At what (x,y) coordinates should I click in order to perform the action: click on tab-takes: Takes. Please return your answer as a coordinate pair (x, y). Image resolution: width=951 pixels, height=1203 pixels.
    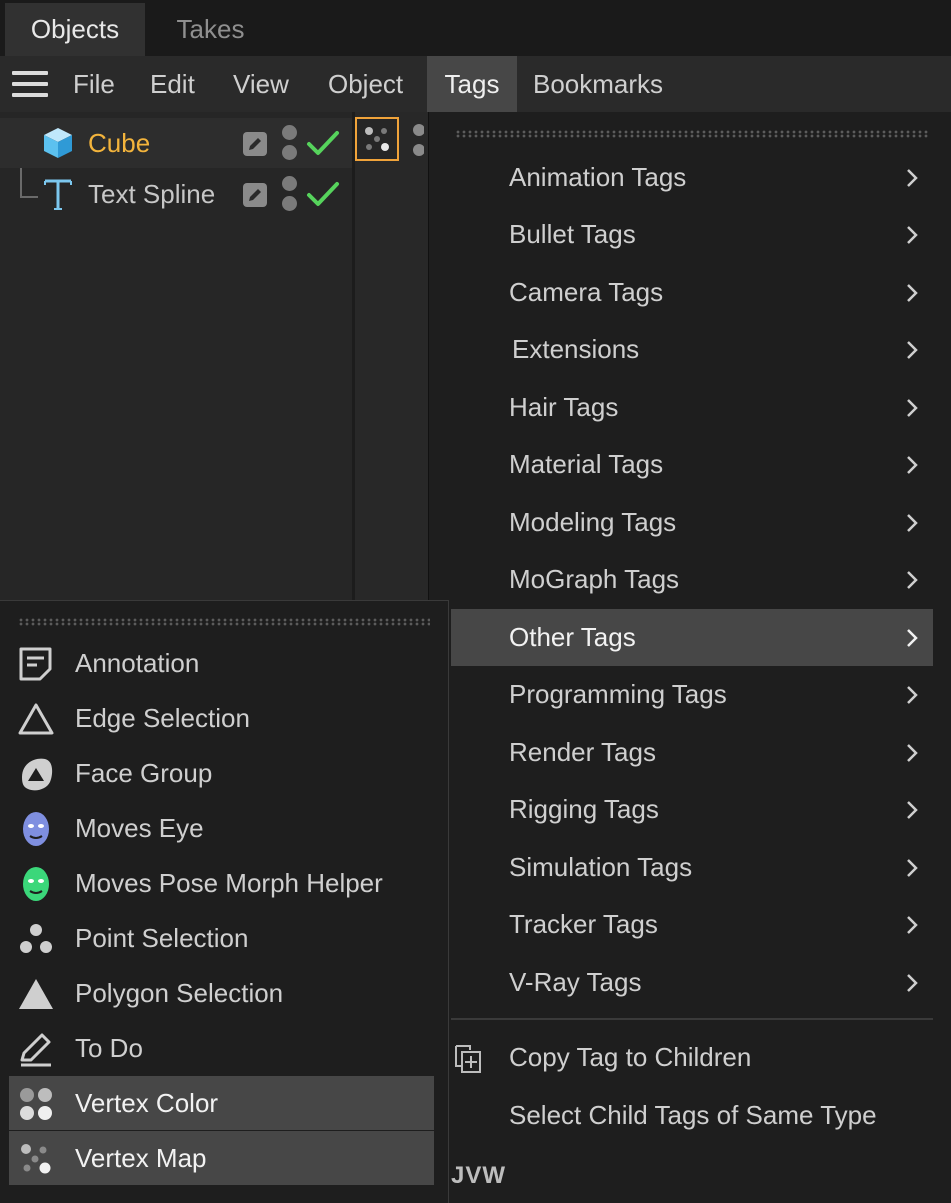
    Looking at the image, I should click on (210, 29).